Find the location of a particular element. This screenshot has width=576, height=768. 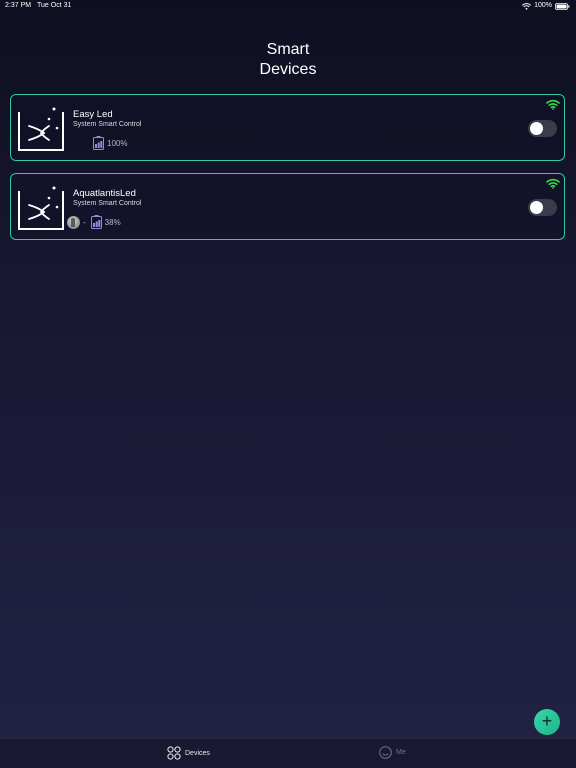

avatar-dash: - is located at coordinates (84, 222).